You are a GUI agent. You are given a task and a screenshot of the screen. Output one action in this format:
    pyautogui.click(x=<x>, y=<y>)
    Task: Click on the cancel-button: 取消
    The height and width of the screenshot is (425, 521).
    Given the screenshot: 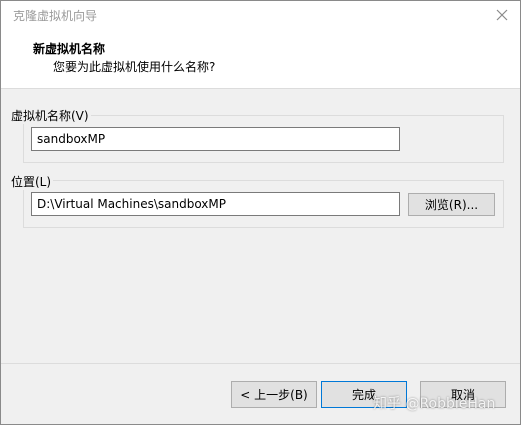 What is the action you would take?
    pyautogui.click(x=463, y=394)
    